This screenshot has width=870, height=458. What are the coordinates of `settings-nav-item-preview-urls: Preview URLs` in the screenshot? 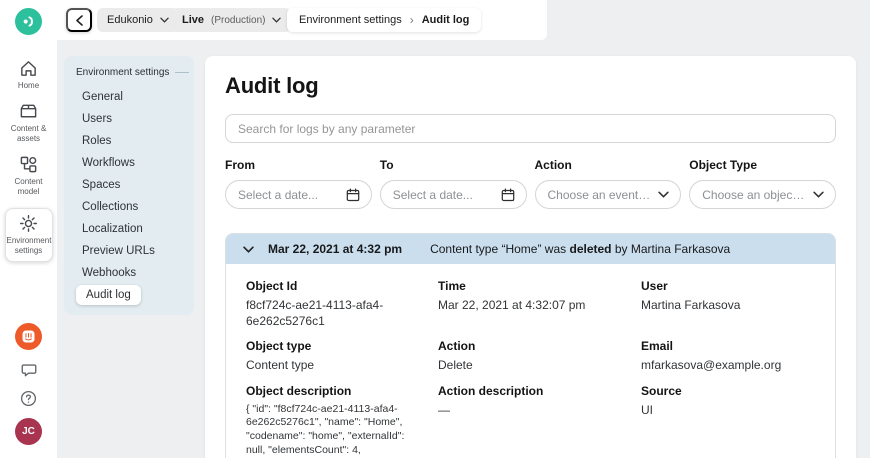 It's located at (118, 251).